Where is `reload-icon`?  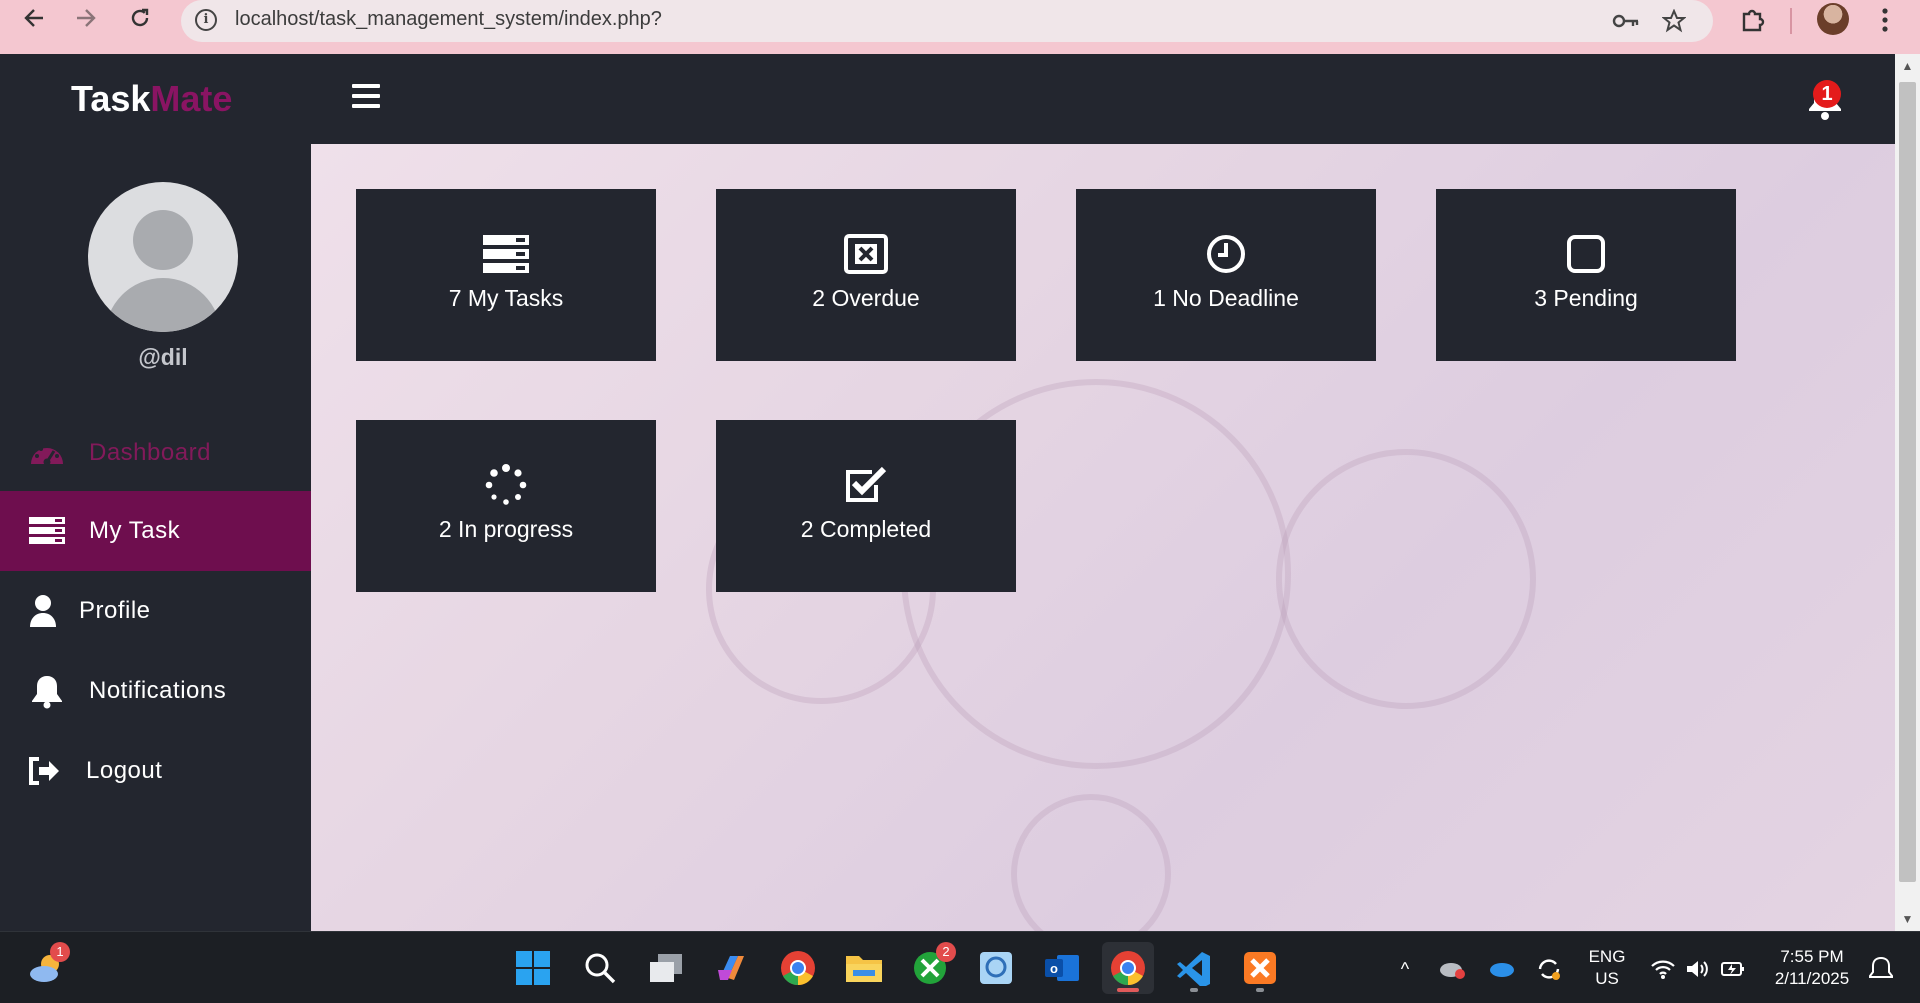 reload-icon is located at coordinates (140, 18).